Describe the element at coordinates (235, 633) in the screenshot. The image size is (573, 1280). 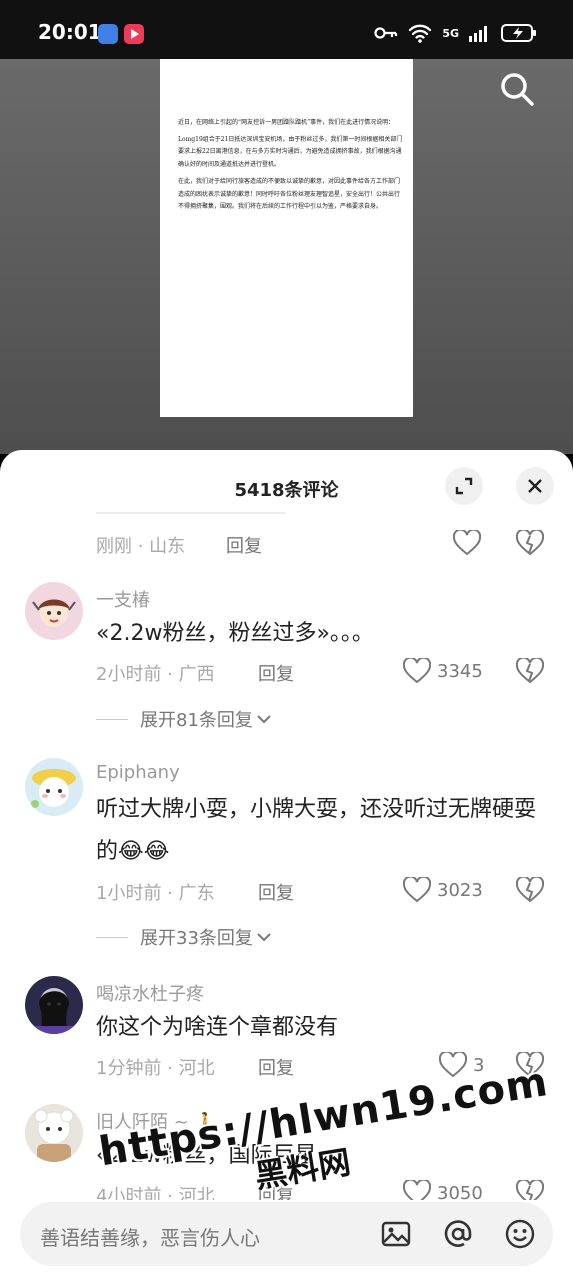
I see `comment-text: «2.2w粉丝，粉丝过多»。。。` at that location.